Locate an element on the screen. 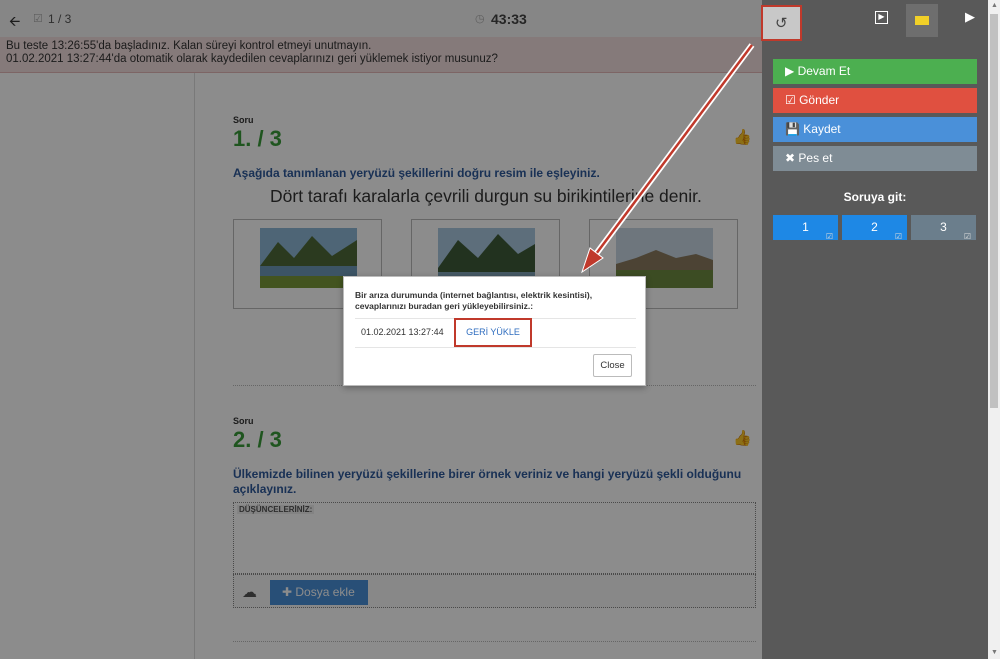  goto-question-1-button: 1 ☑ is located at coordinates (805, 228).